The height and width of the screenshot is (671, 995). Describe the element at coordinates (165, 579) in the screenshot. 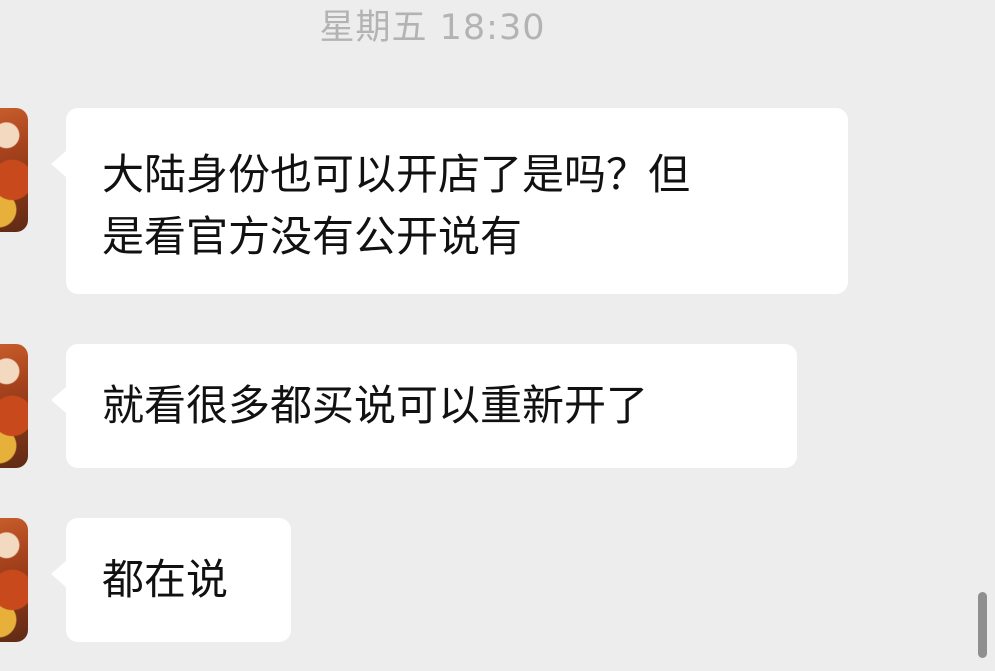

I see `message-text: 都在说` at that location.